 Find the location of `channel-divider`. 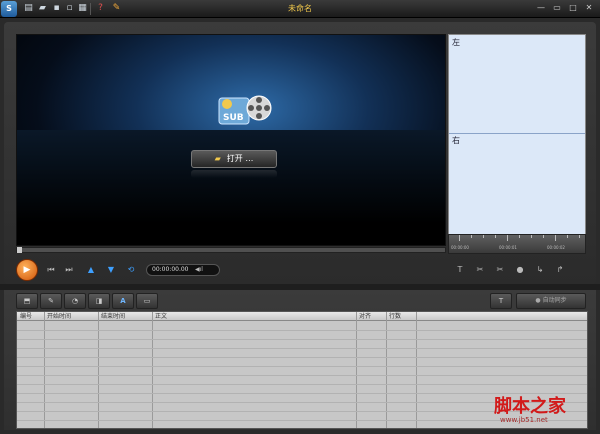

channel-divider is located at coordinates (517, 133).